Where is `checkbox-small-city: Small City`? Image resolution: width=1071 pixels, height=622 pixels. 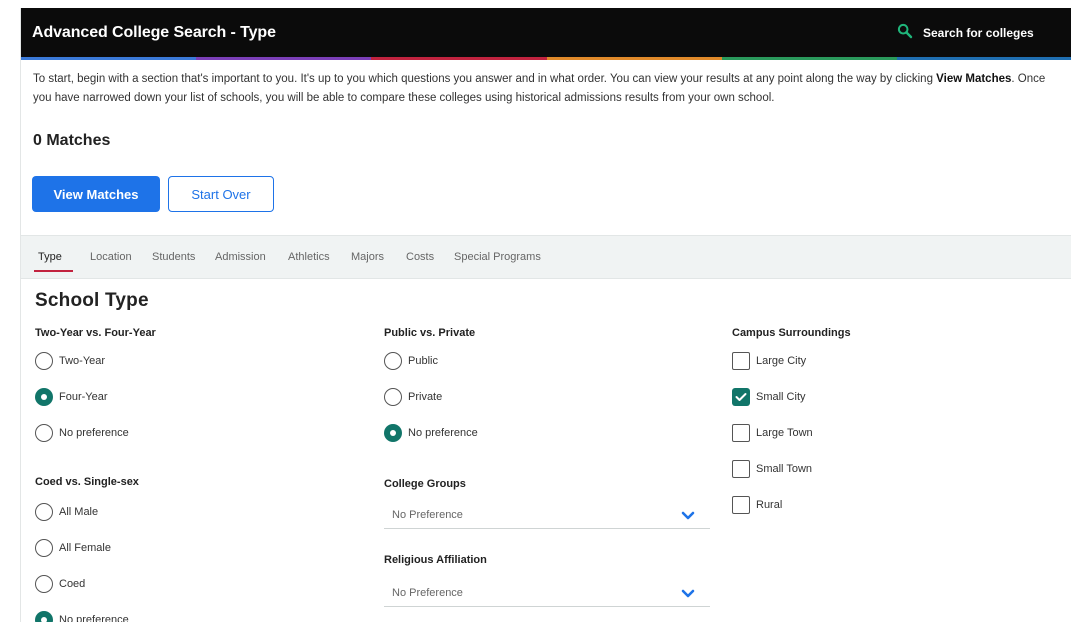 checkbox-small-city: Small City is located at coordinates (769, 397).